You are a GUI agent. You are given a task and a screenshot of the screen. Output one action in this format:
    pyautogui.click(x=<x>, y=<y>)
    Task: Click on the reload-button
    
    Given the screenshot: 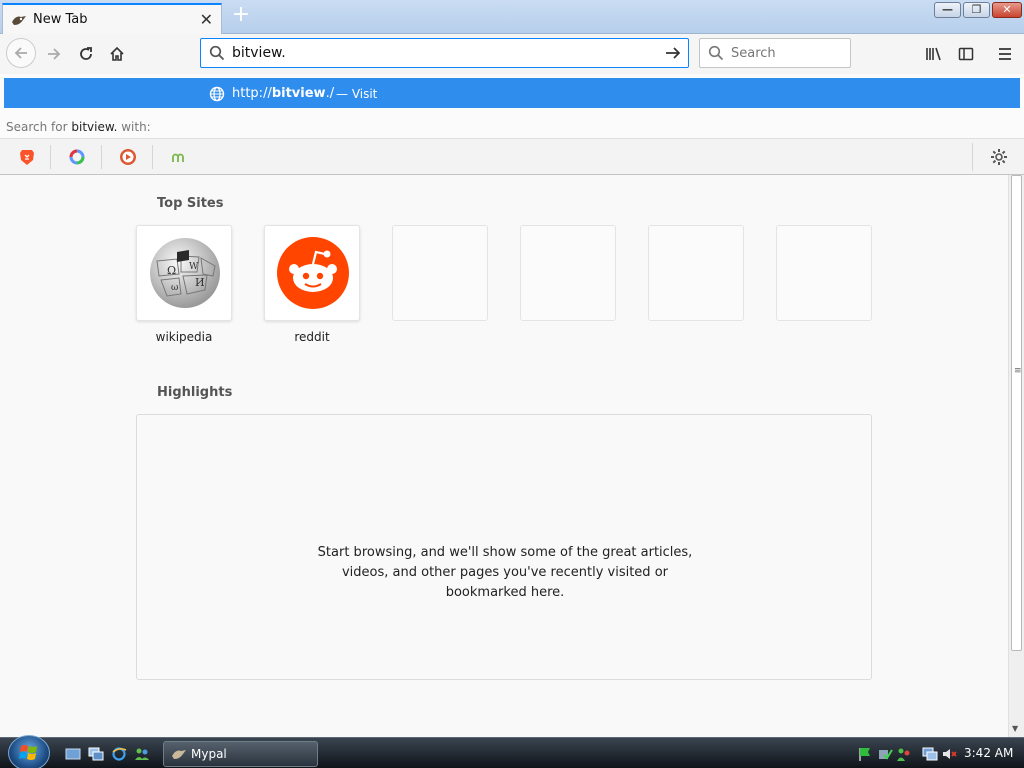 What is the action you would take?
    pyautogui.click(x=86, y=54)
    